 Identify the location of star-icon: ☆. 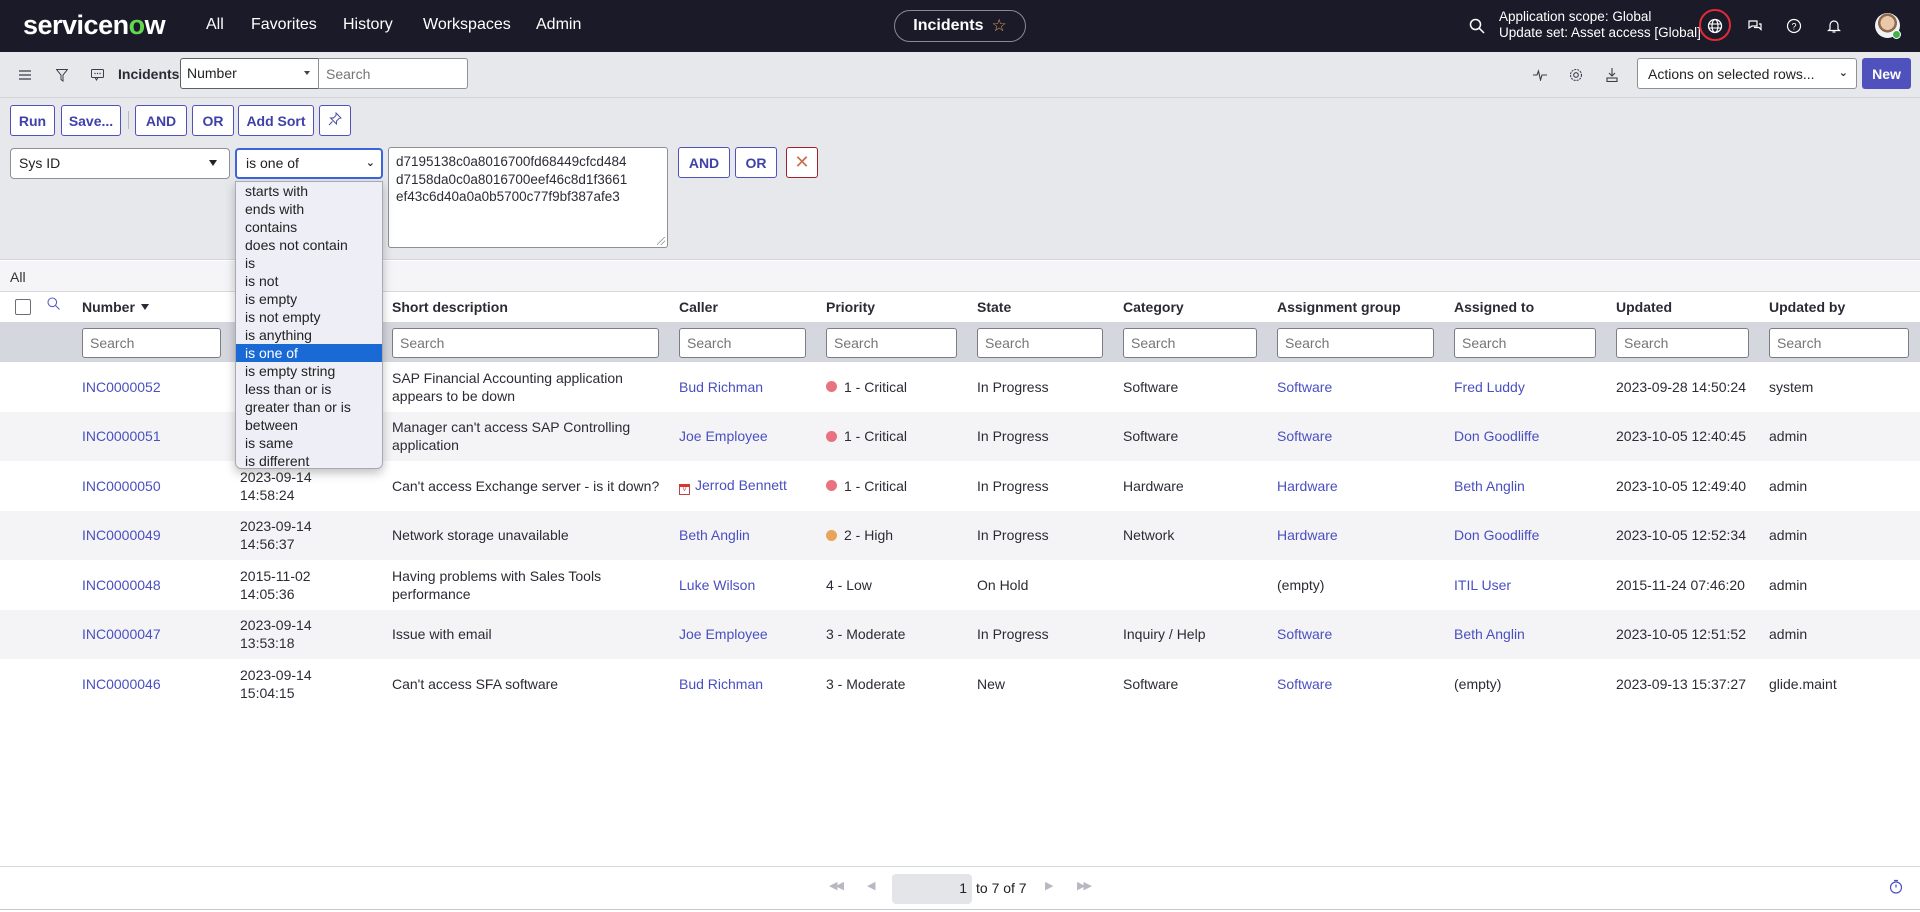
(998, 26).